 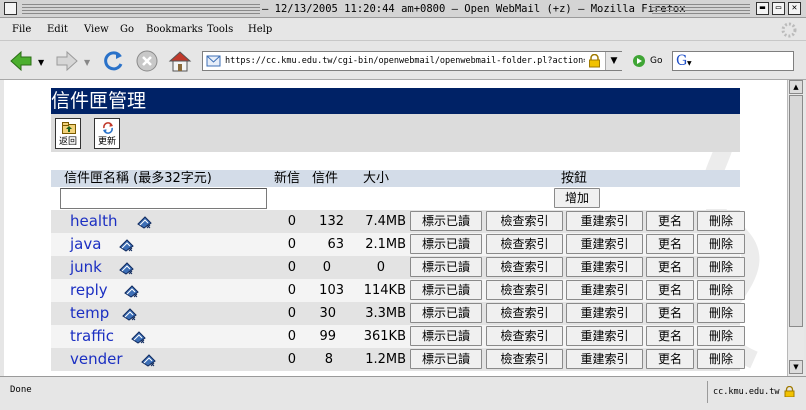 What do you see at coordinates (384, 336) in the screenshot?
I see `folder-size: 361KB` at bounding box center [384, 336].